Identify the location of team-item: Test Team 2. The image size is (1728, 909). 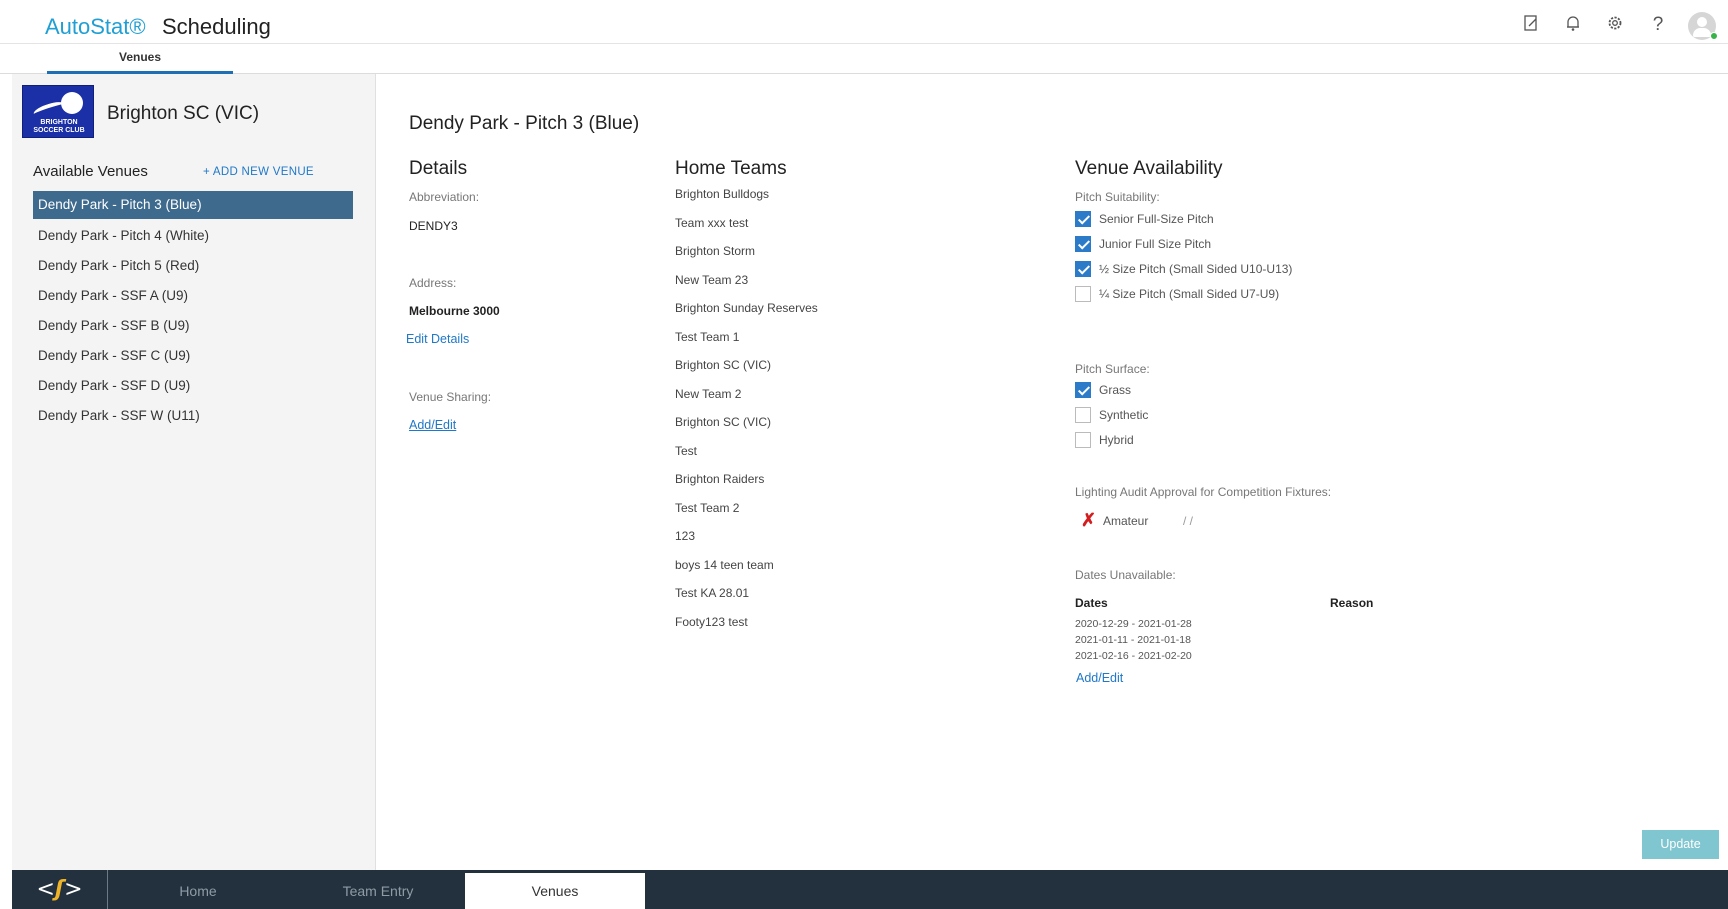
(707, 507).